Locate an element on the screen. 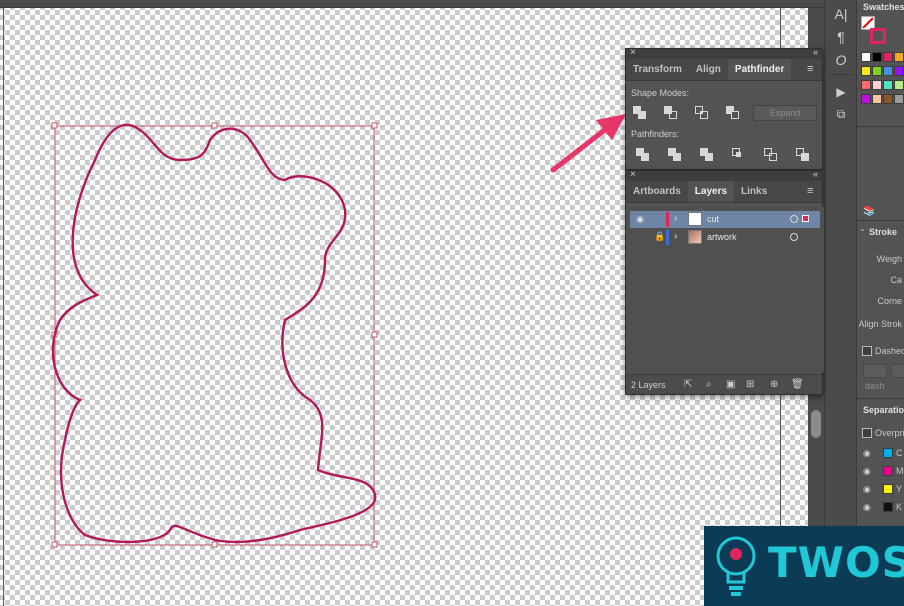  swatch-libraries-icon: 📚 is located at coordinates (869, 211).